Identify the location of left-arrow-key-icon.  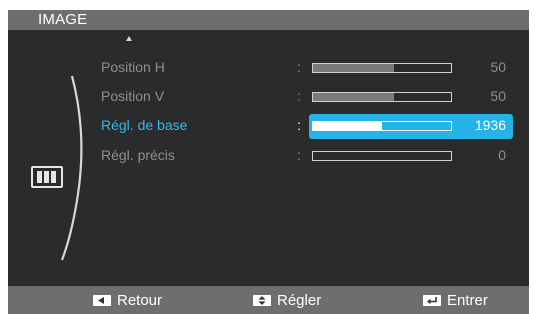
(102, 300).